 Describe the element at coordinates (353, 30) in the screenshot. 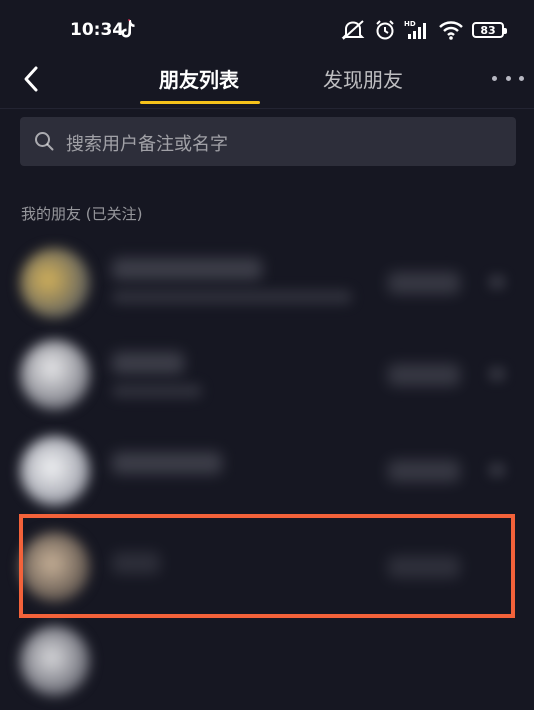

I see `mute-icon` at that location.